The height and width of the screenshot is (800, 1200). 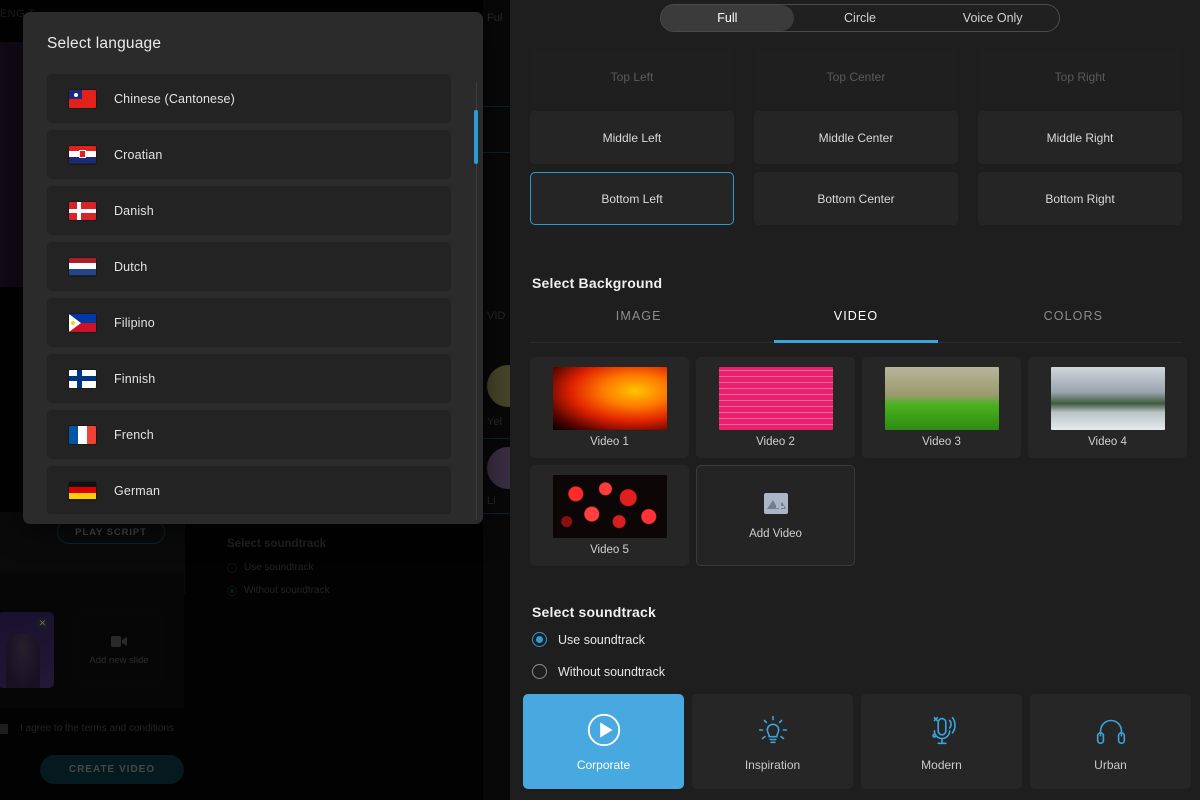 I want to click on language-list-item: Croatian, so click(x=249, y=154).